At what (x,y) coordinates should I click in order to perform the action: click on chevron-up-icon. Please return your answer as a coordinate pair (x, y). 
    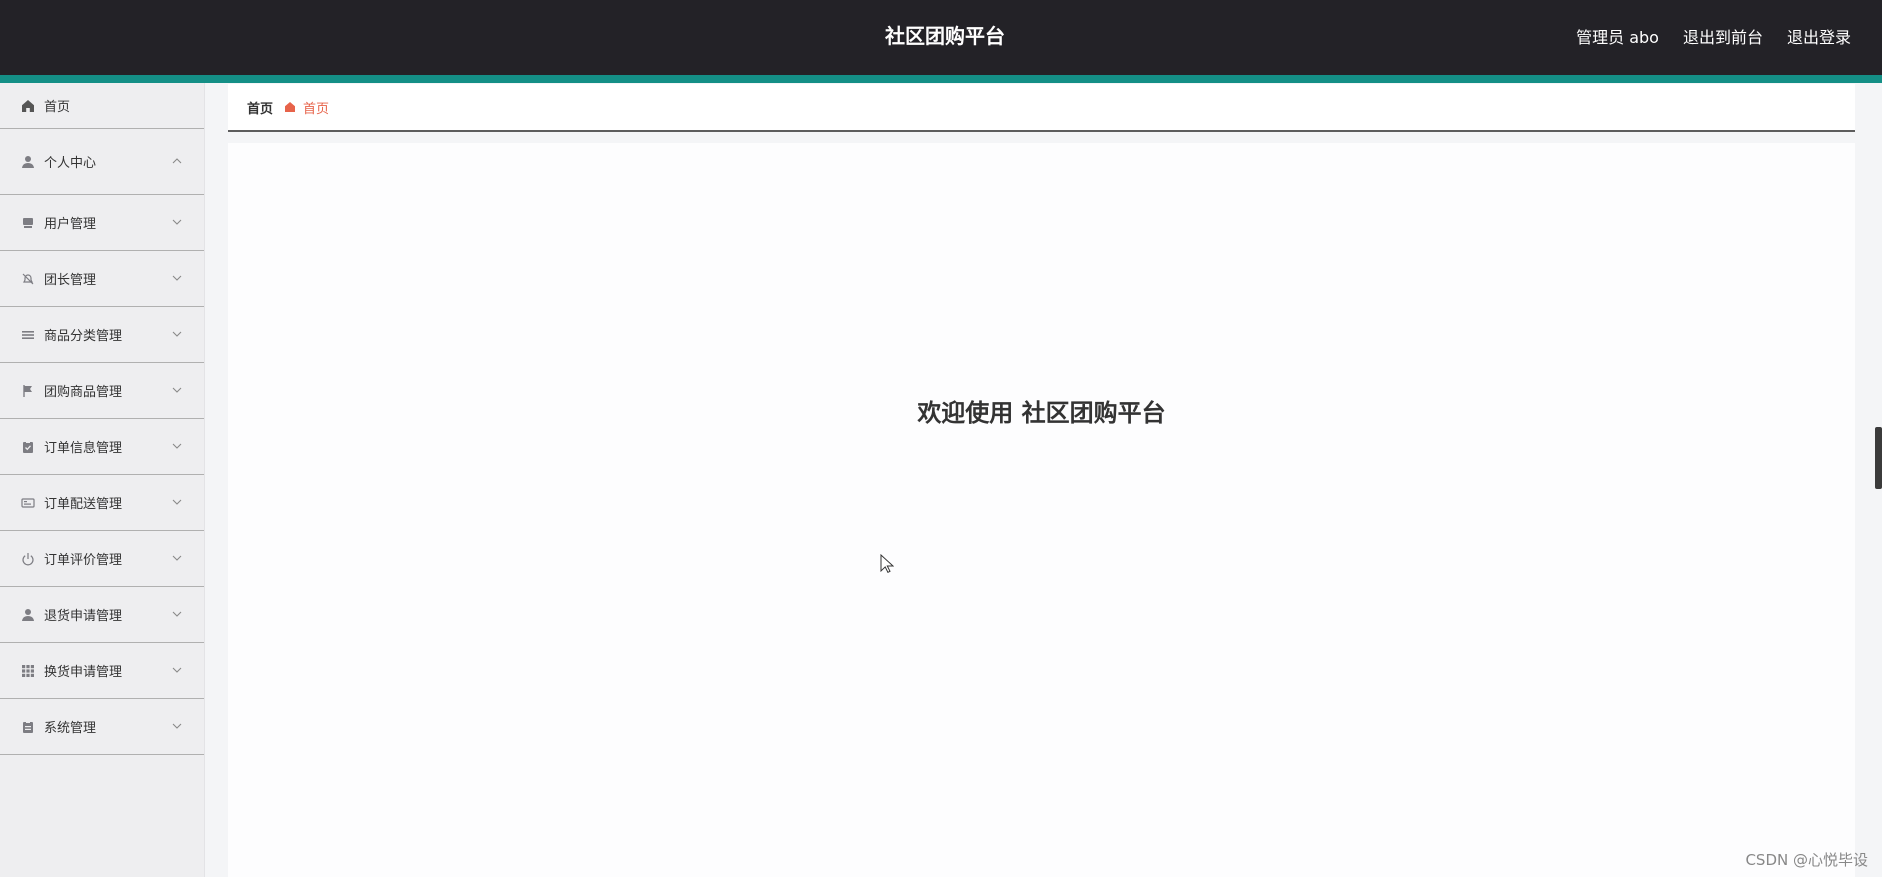
    Looking at the image, I should click on (177, 161).